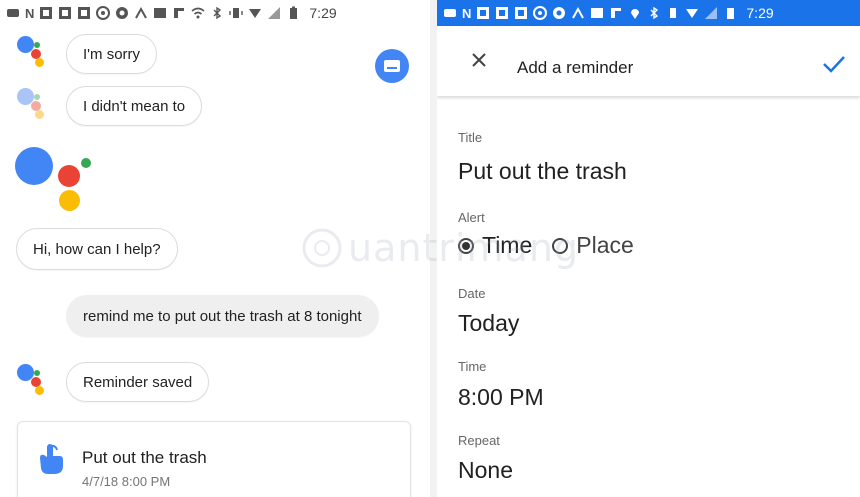  What do you see at coordinates (542, 171) in the screenshot?
I see `title-field: Put out the trash` at bounding box center [542, 171].